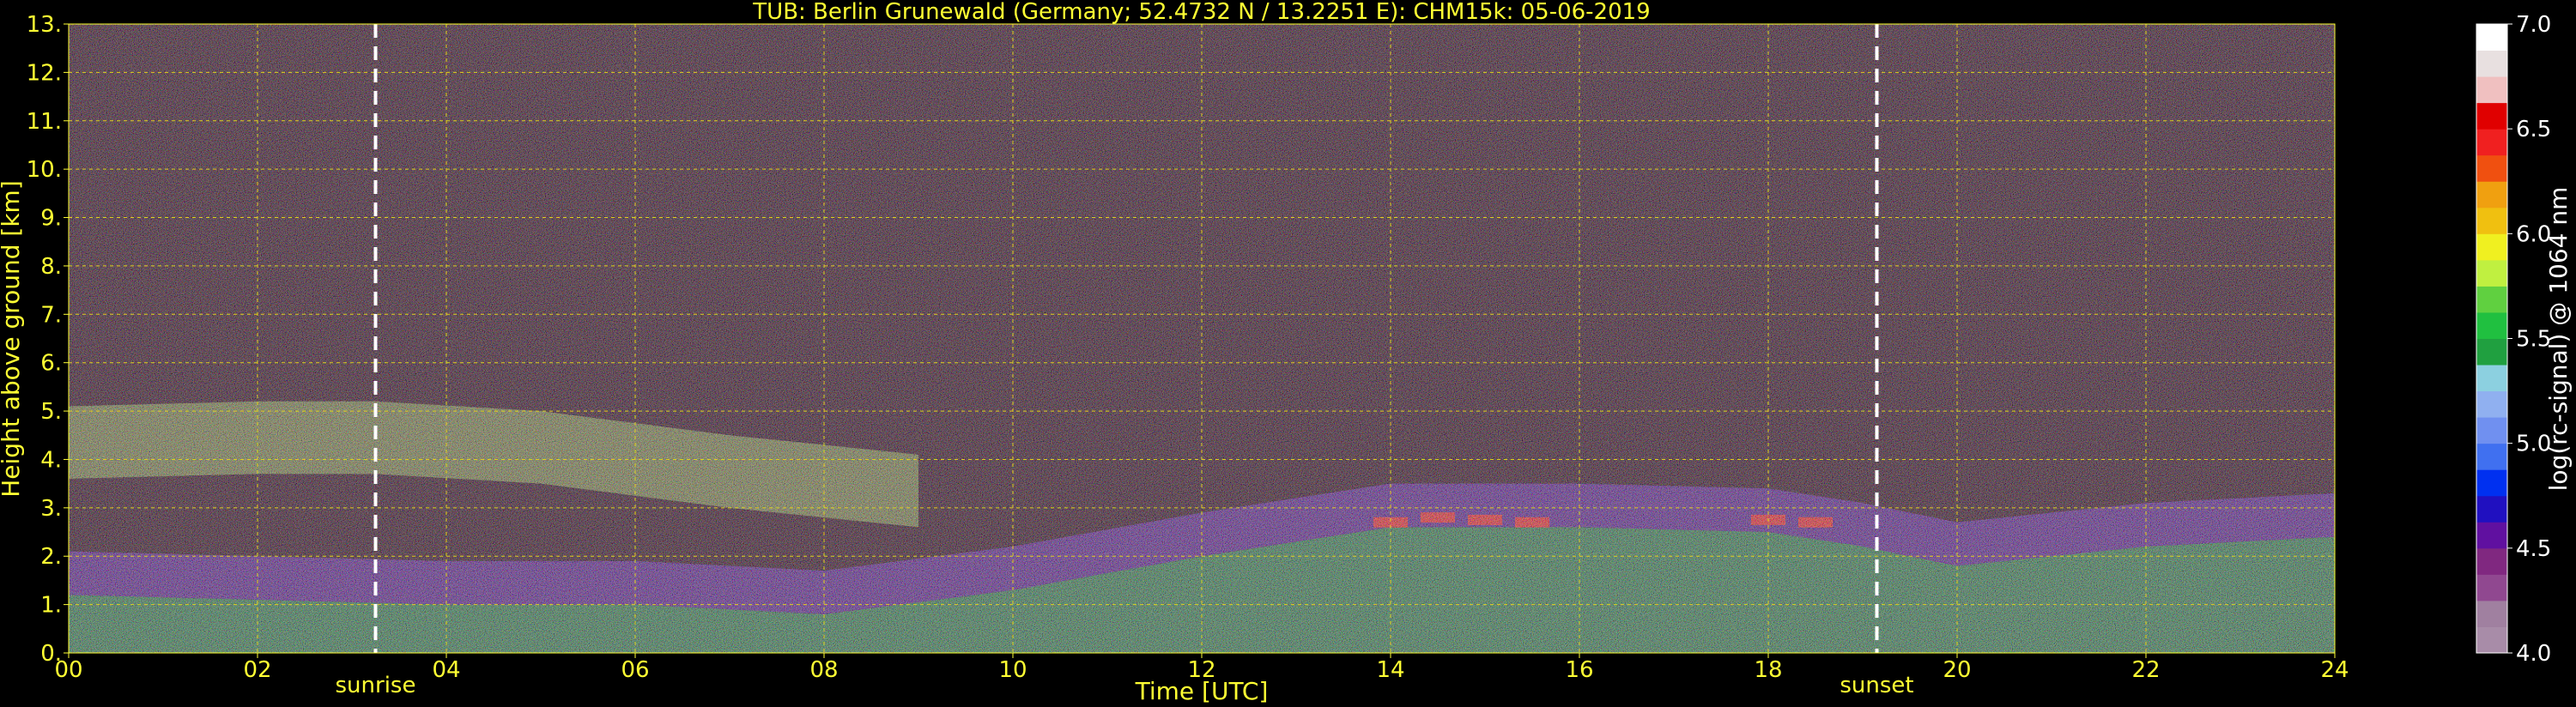 Image resolution: width=2576 pixels, height=707 pixels. What do you see at coordinates (1125, 685) in the screenshot?
I see `event-labels: sunrise sunset` at bounding box center [1125, 685].